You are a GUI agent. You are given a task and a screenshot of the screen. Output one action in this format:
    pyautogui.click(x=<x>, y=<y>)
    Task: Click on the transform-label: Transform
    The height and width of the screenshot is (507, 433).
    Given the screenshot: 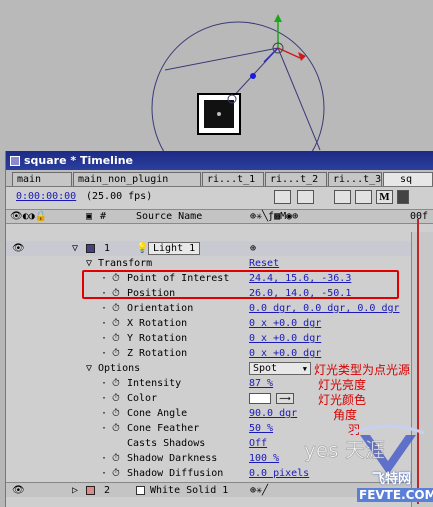 What is the action you would take?
    pyautogui.click(x=125, y=263)
    